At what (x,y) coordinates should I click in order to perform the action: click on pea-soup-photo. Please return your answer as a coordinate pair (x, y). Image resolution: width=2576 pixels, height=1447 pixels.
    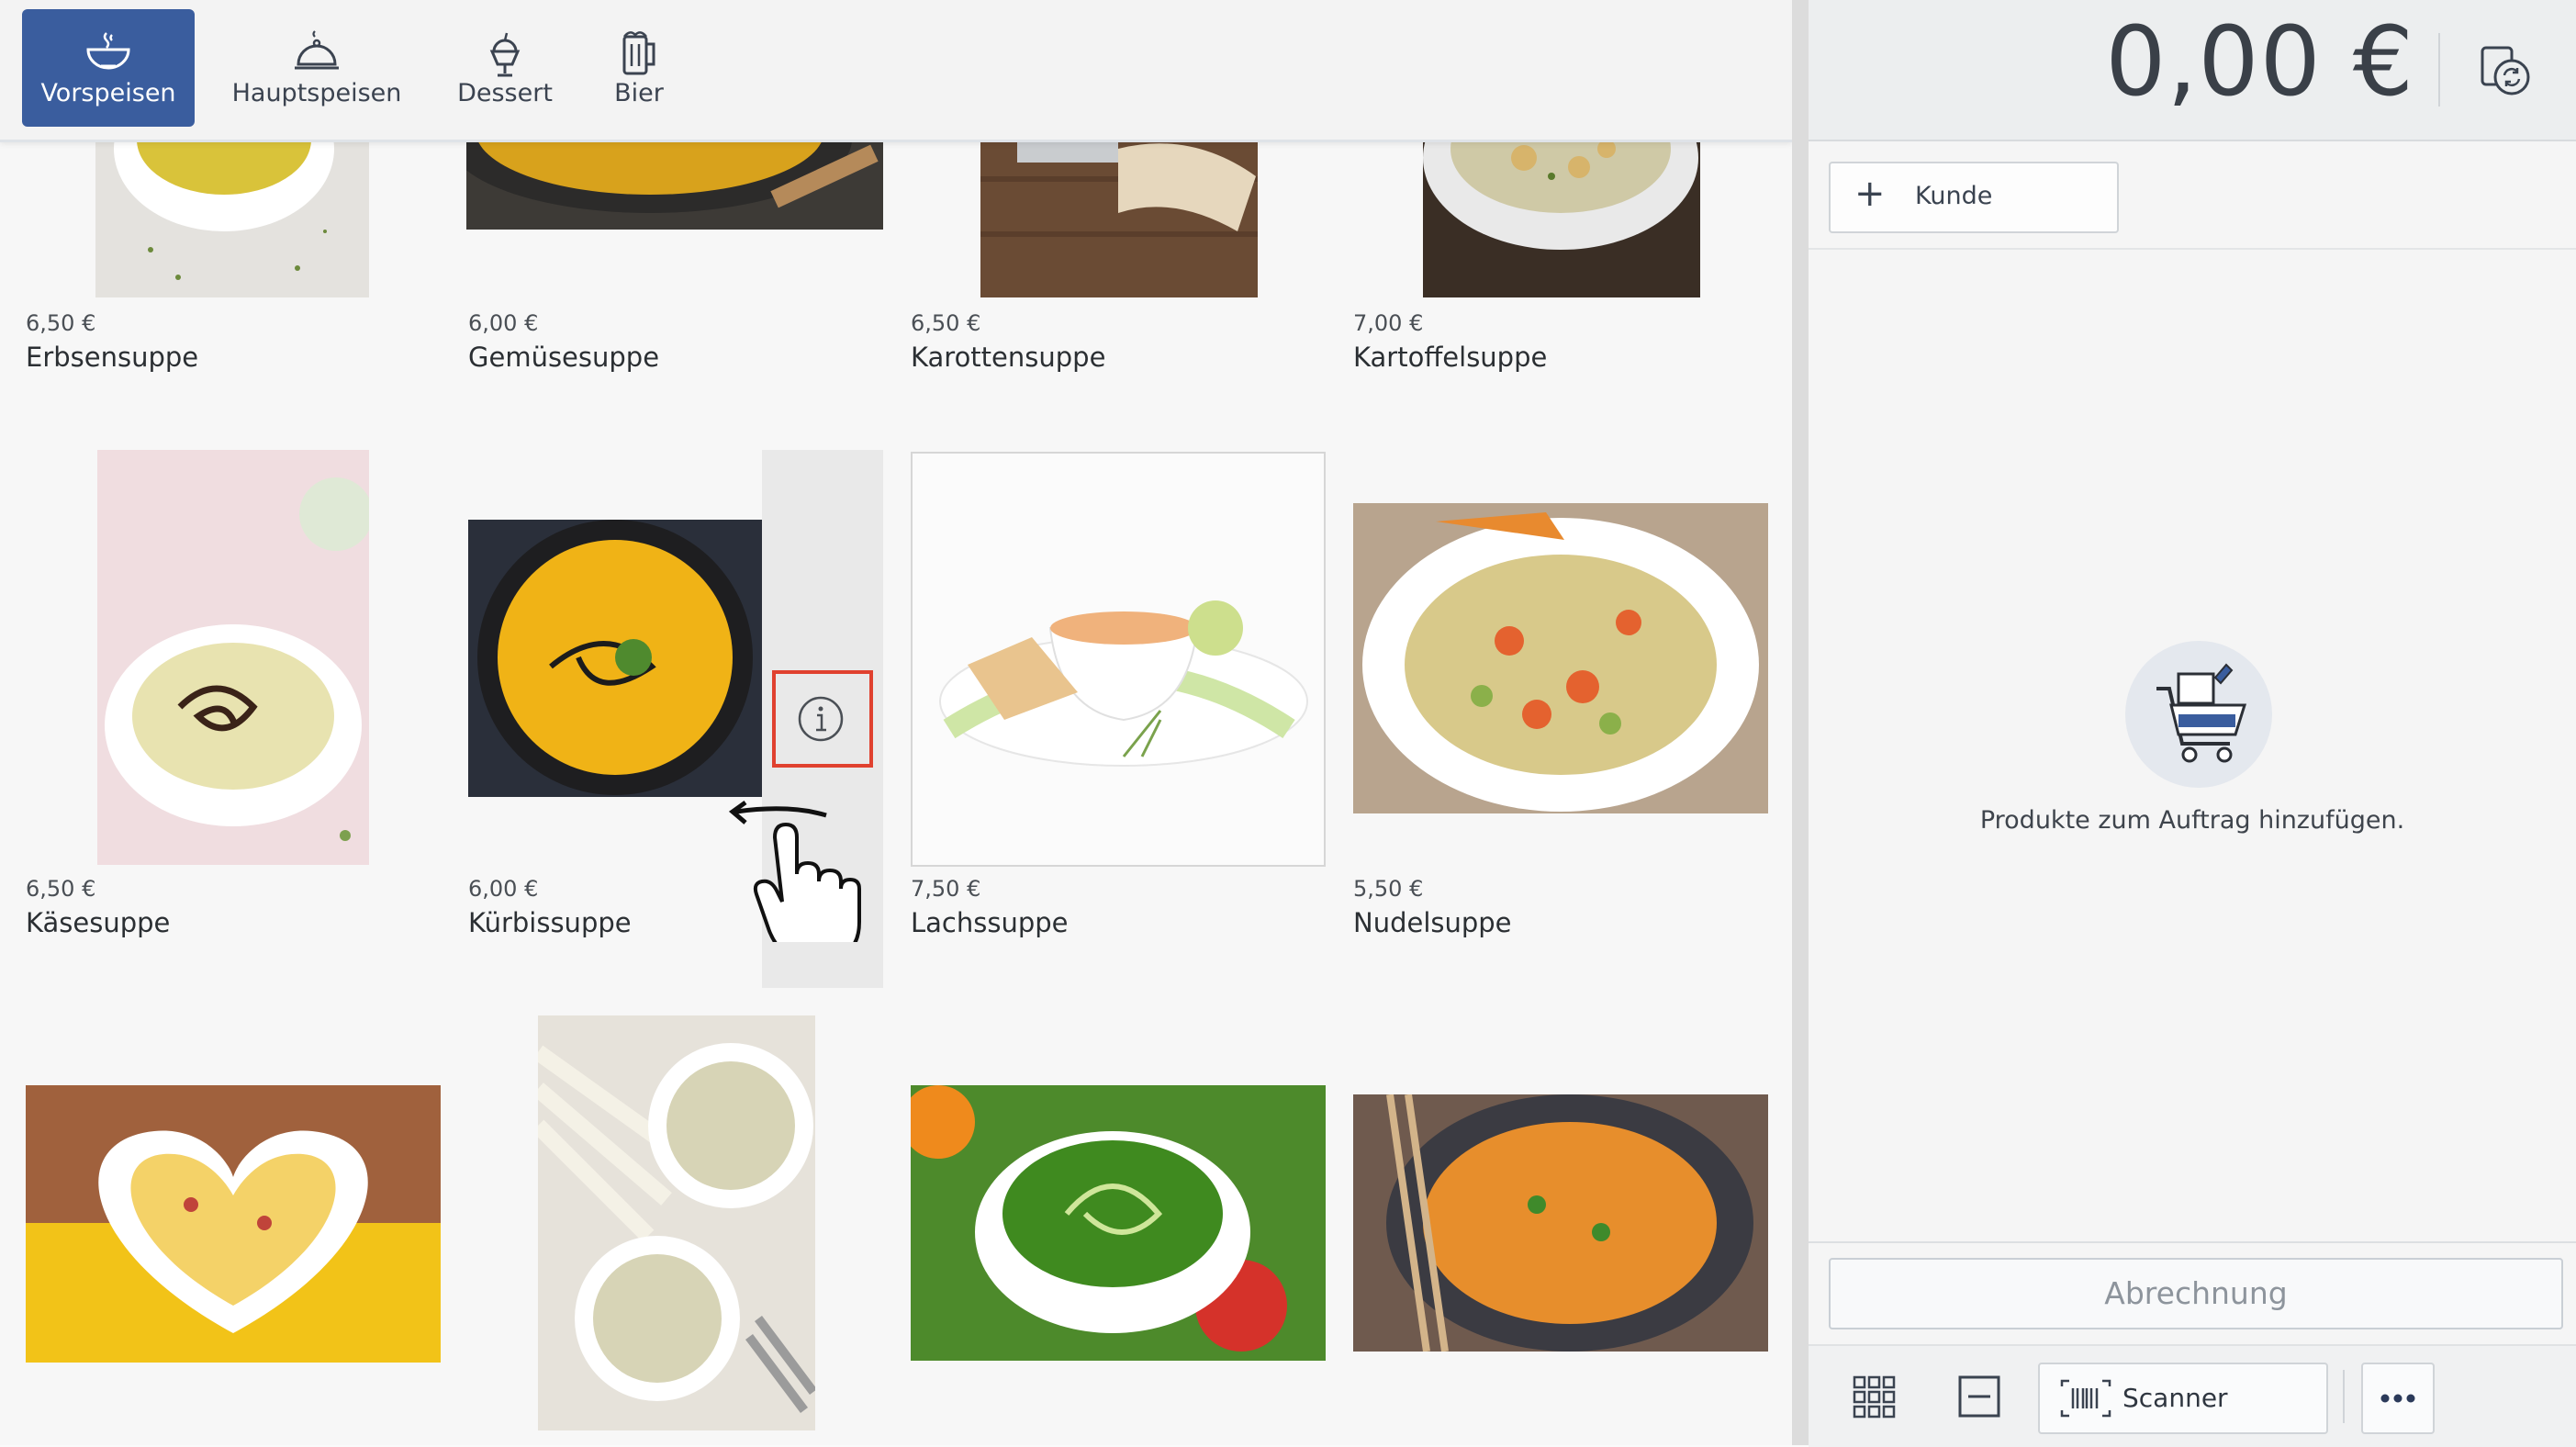
    Looking at the image, I should click on (232, 218).